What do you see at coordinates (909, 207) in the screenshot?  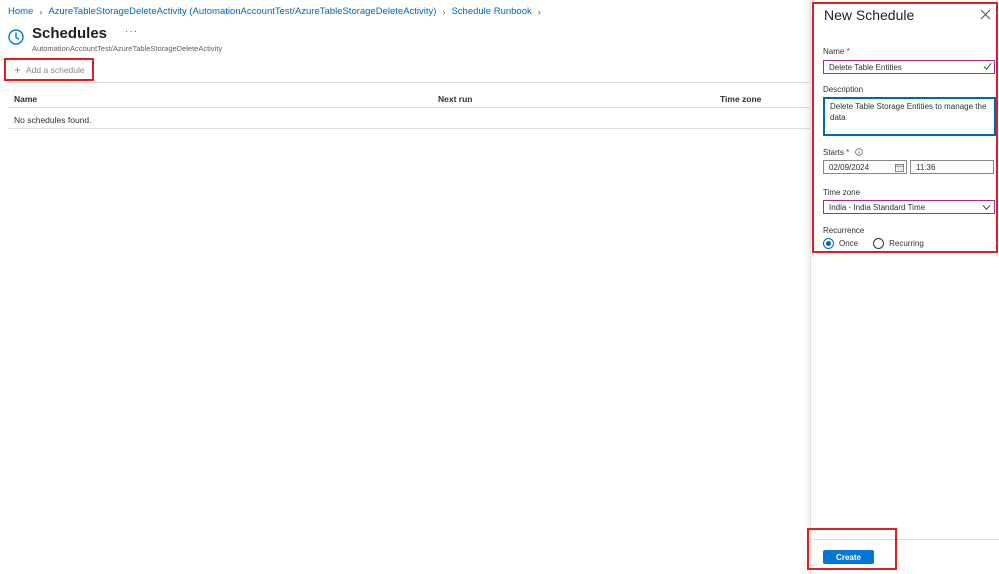 I see `time-zone-select: India - India Standard Time` at bounding box center [909, 207].